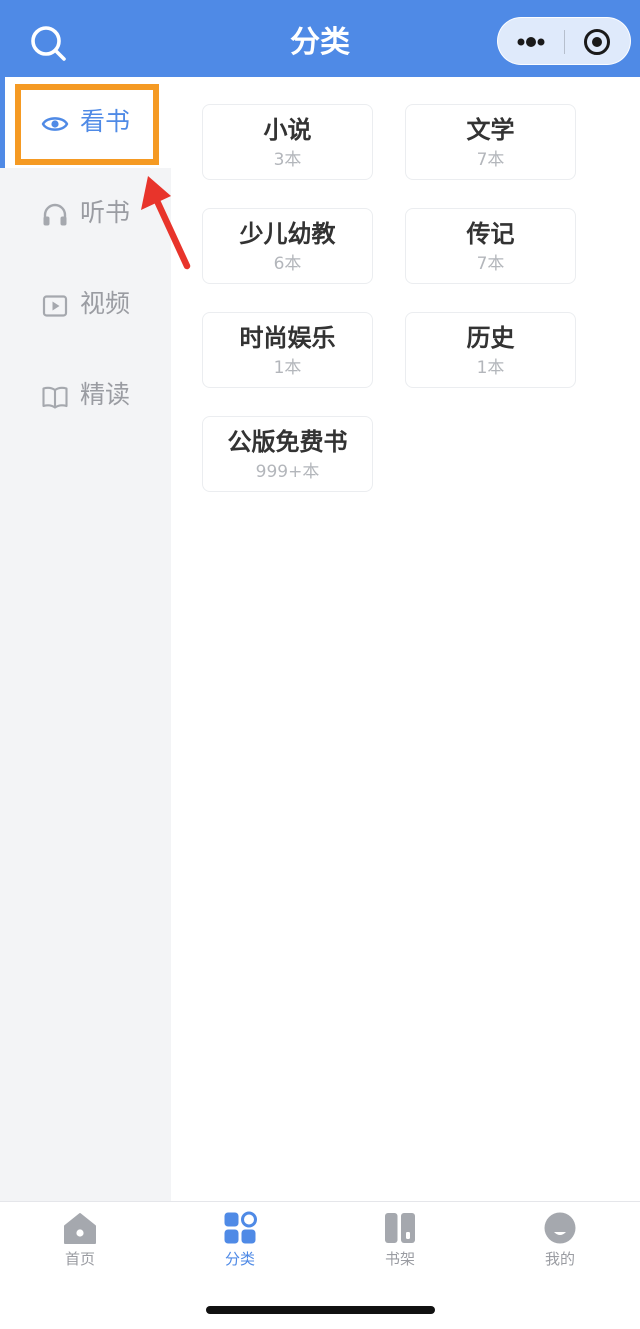  Describe the element at coordinates (79, 1259) in the screenshot. I see `tab-label: 首页` at that location.